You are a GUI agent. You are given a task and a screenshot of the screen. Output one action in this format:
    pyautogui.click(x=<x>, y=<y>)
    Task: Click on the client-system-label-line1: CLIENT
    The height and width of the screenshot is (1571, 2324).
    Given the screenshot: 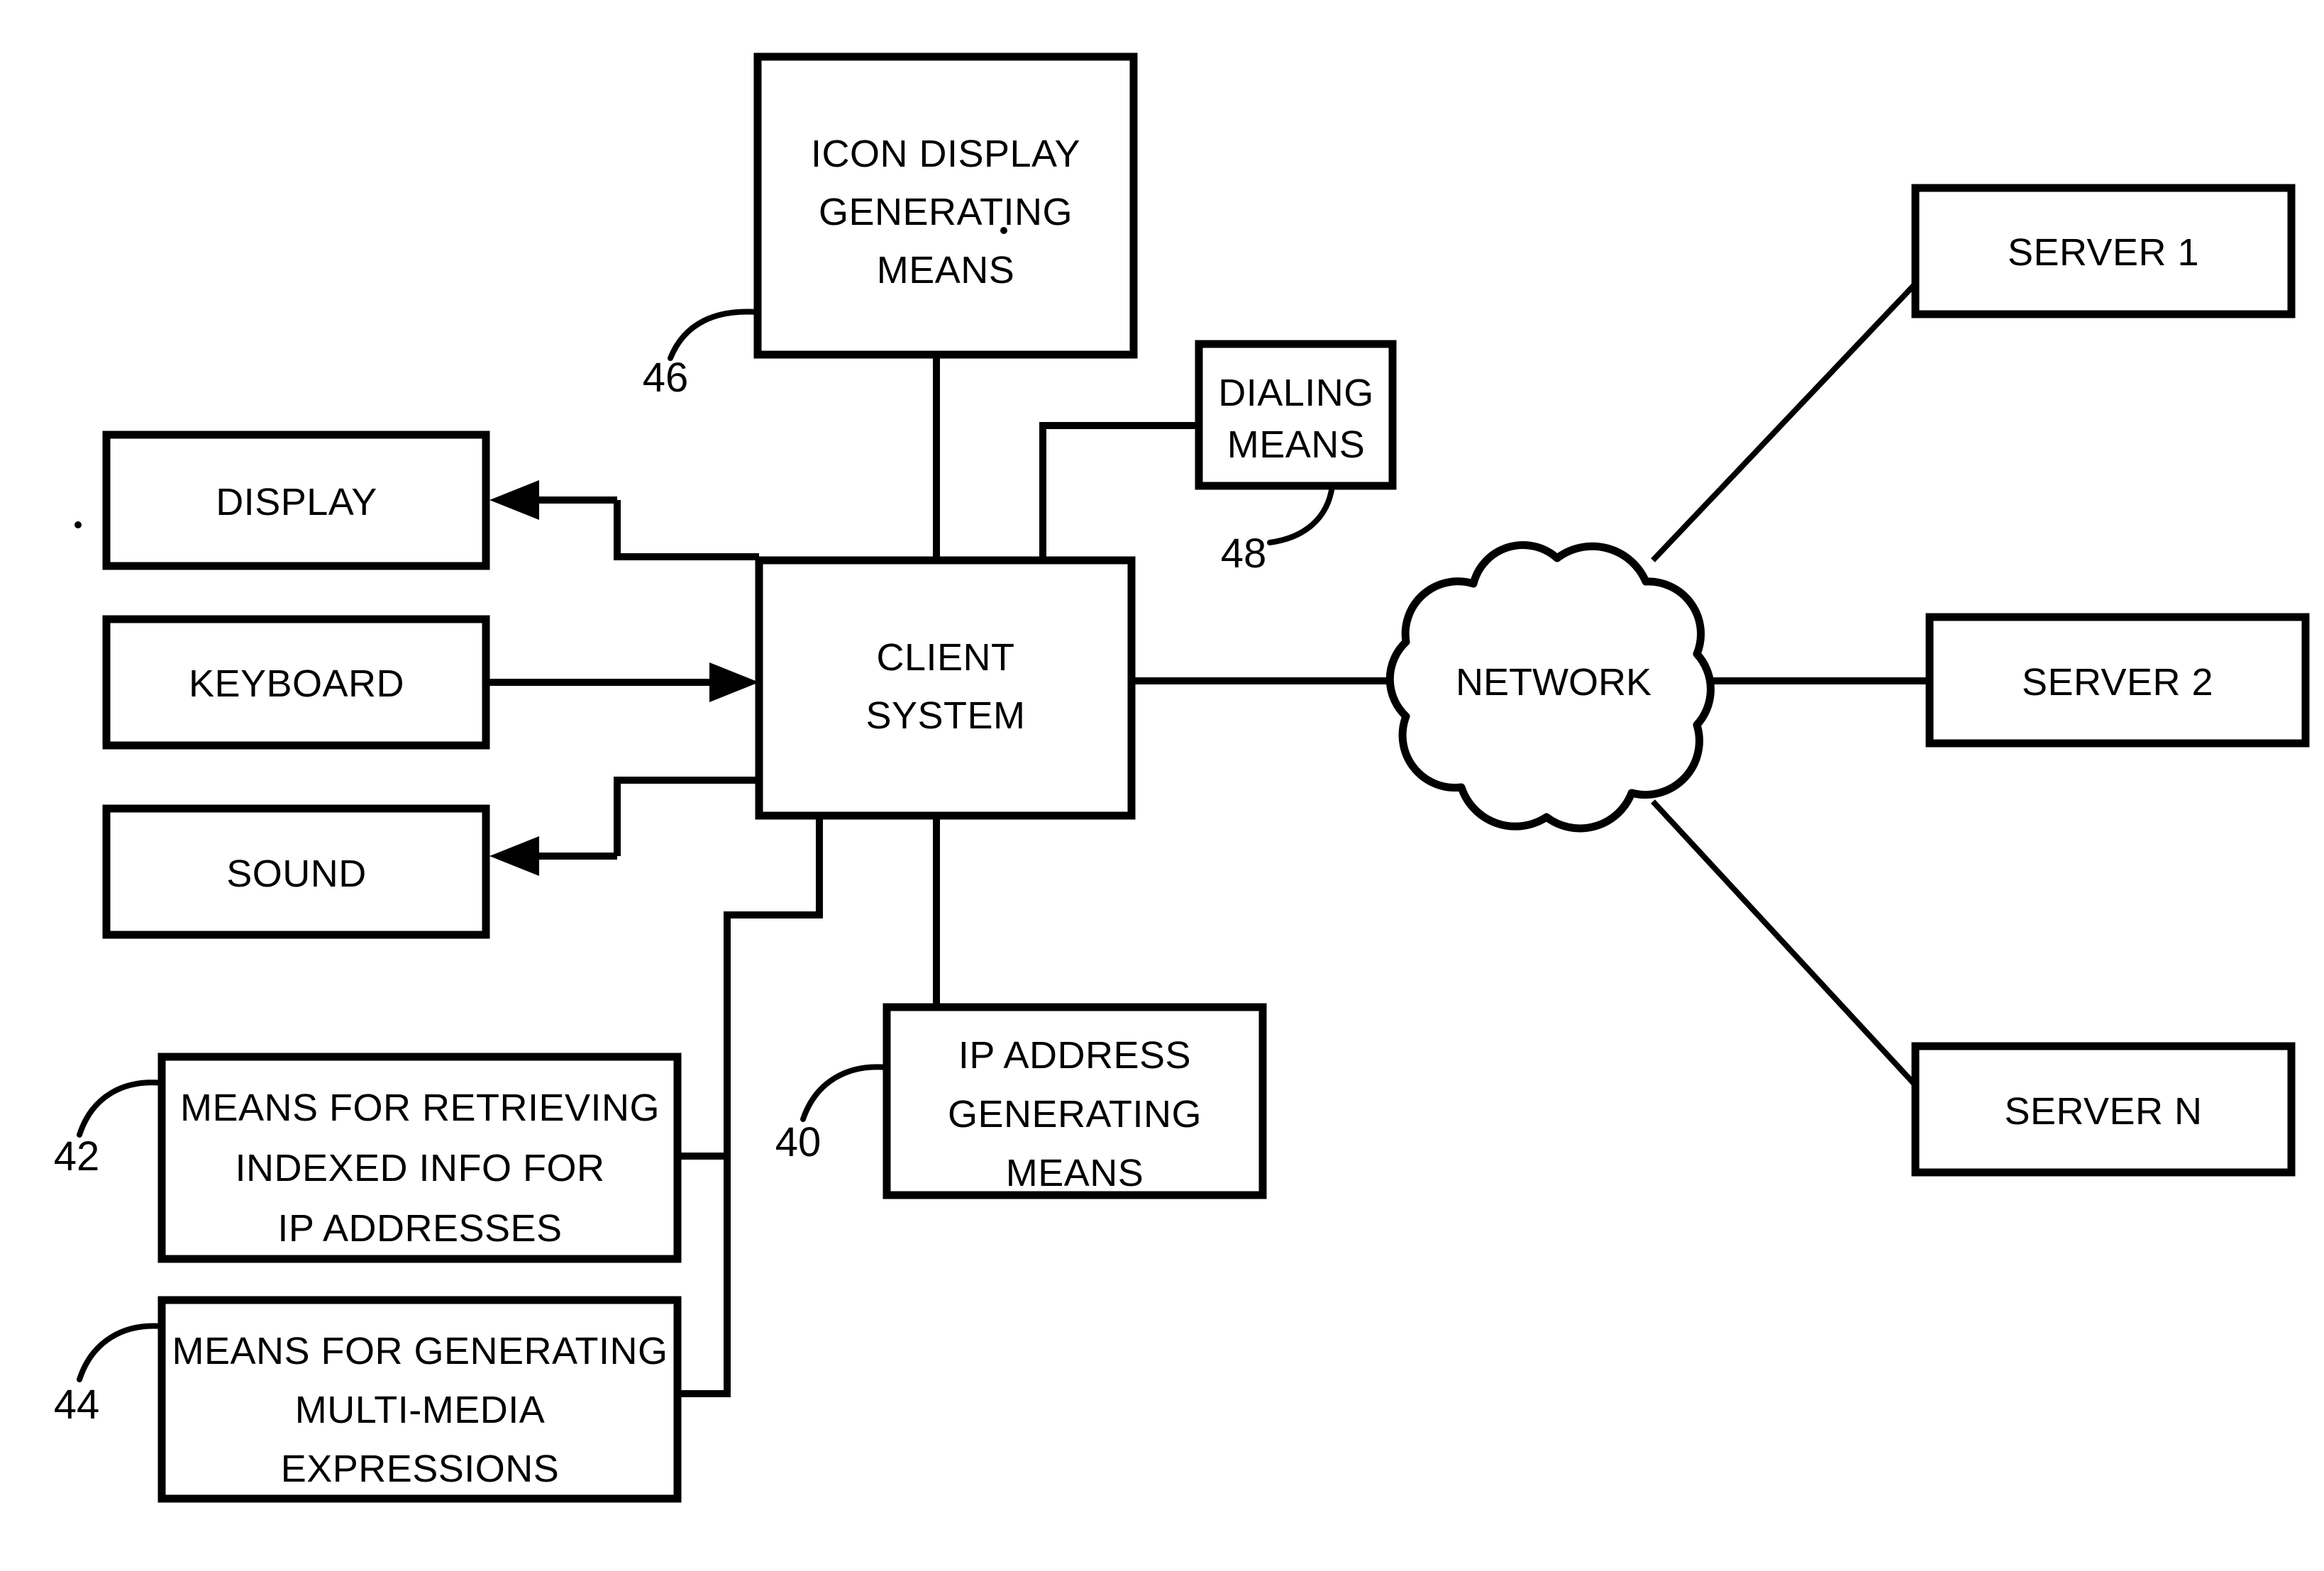 What is the action you would take?
    pyautogui.click(x=945, y=657)
    